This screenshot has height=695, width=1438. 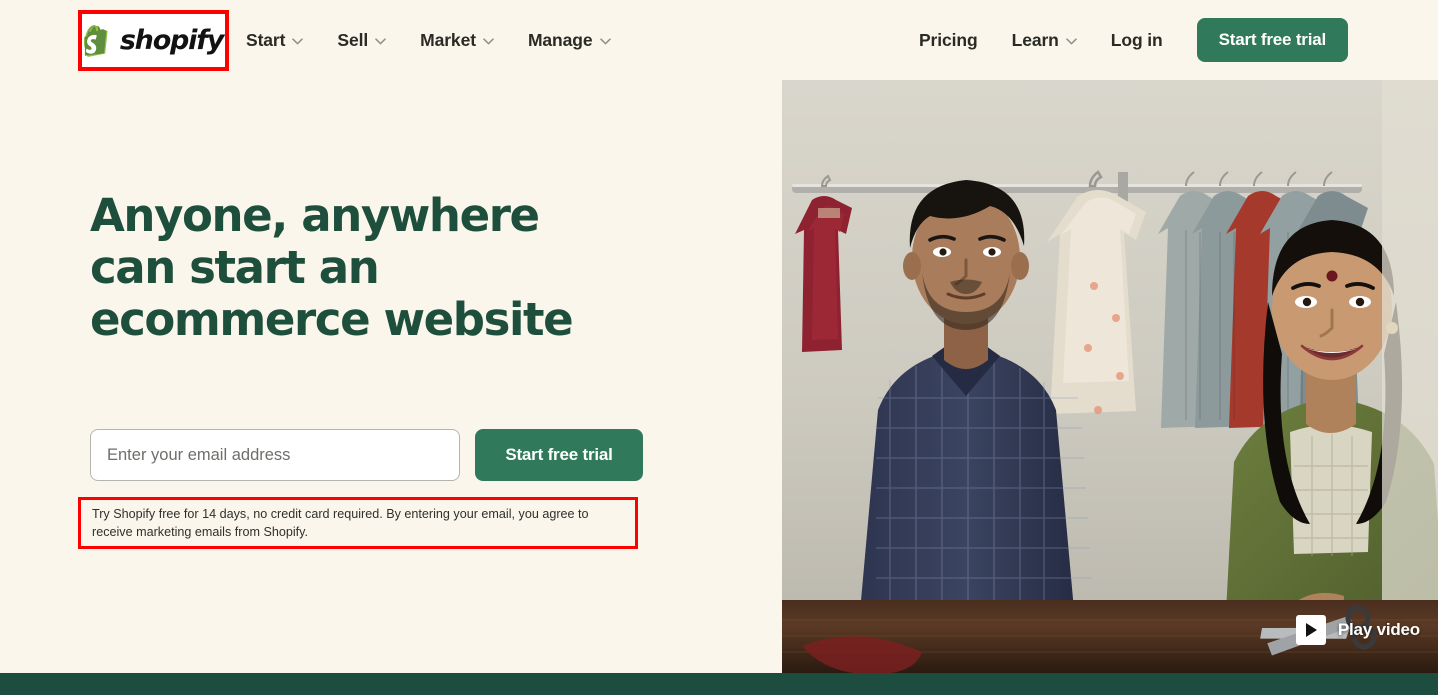 What do you see at coordinates (719, 684) in the screenshot?
I see `footer-strip` at bounding box center [719, 684].